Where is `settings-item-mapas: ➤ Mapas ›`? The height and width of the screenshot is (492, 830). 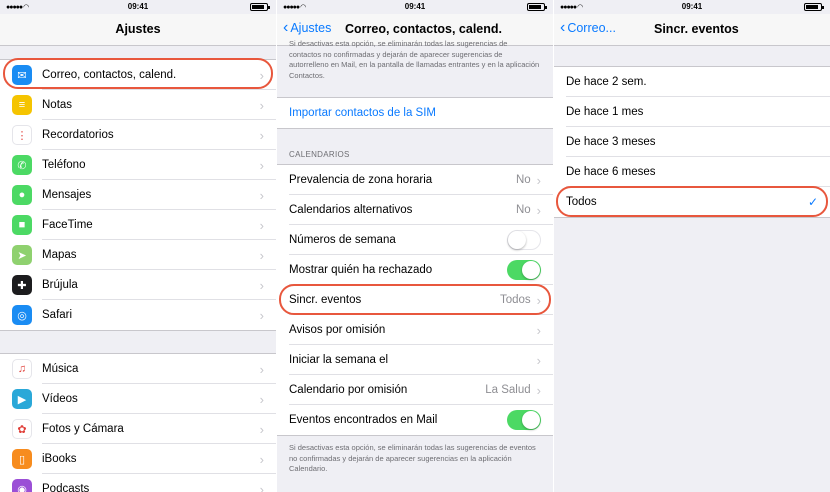 settings-item-mapas: ➤ Mapas › is located at coordinates (138, 255).